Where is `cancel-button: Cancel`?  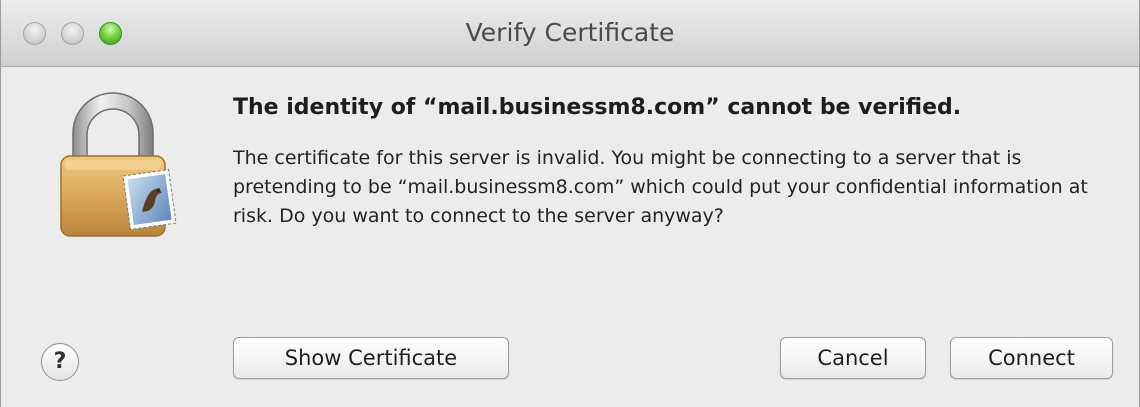 cancel-button: Cancel is located at coordinates (853, 358).